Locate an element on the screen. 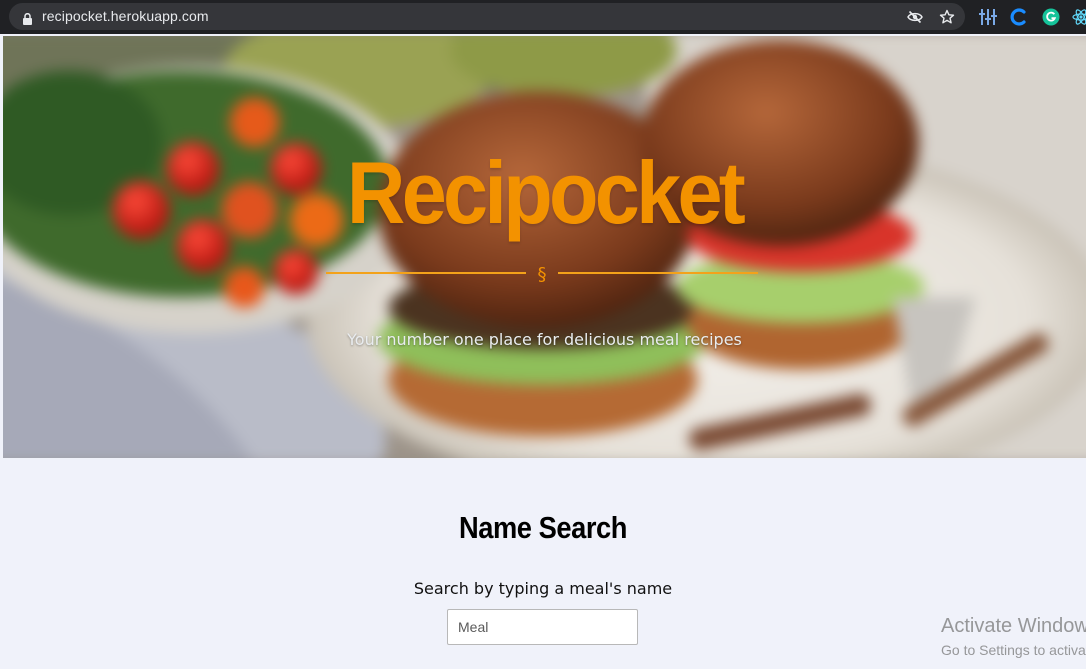  c-extension-icon is located at coordinates (1019, 17).